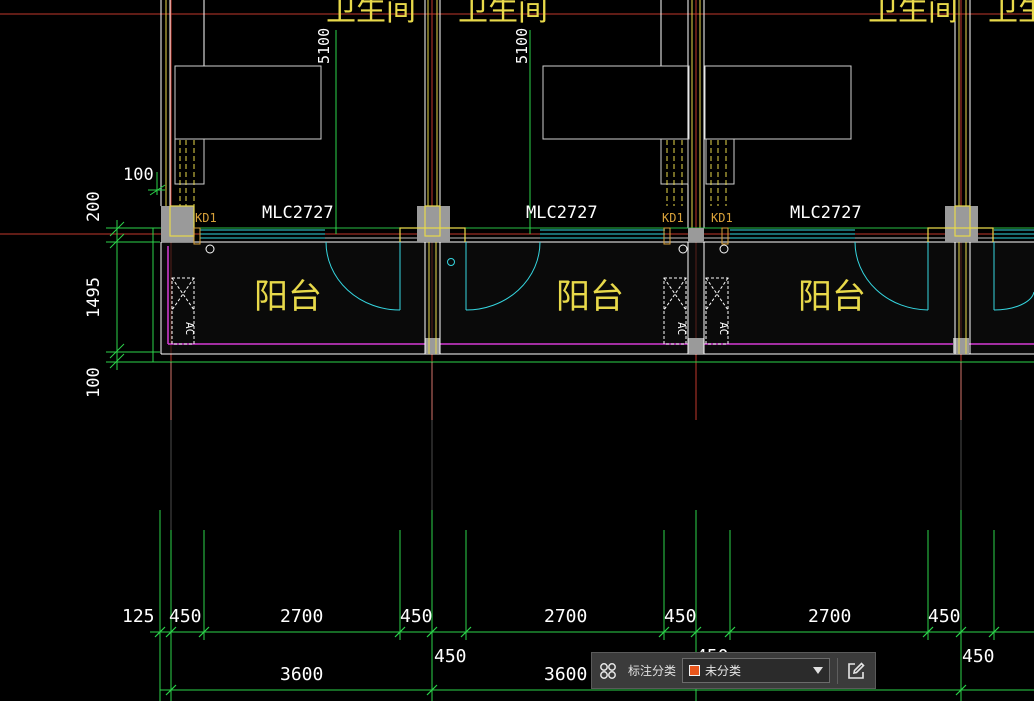 Image resolution: width=1034 pixels, height=701 pixels. I want to click on kd-tag-2: KD1, so click(673, 218).